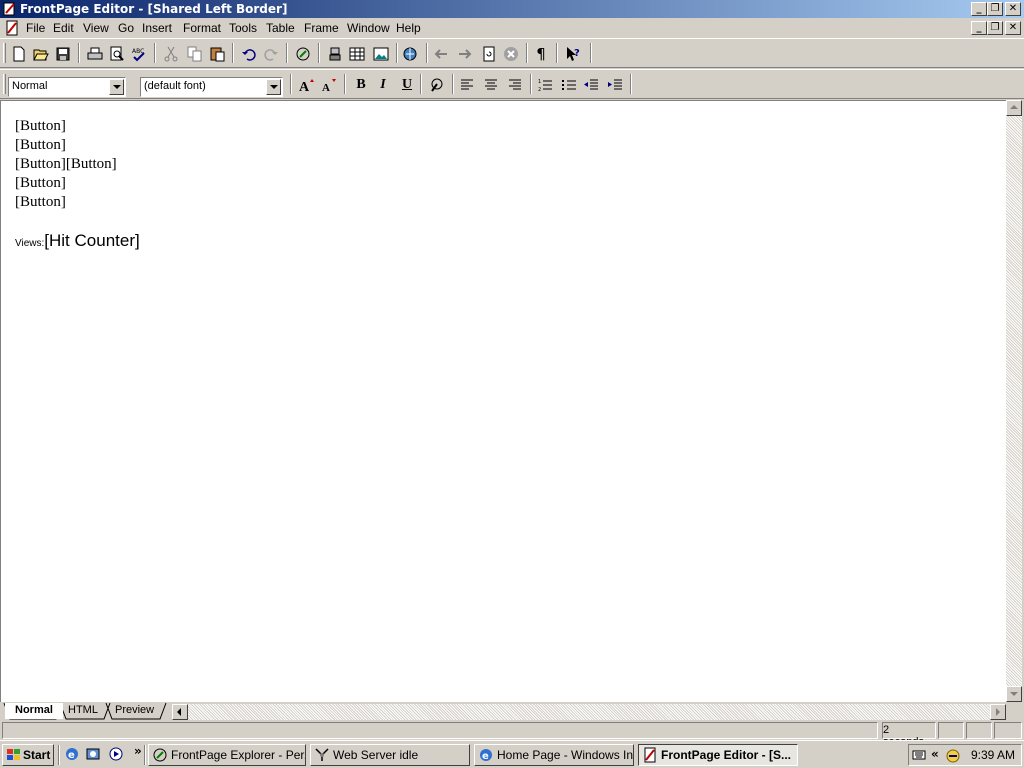 The height and width of the screenshot is (768, 1024). I want to click on menu-edit: Edit, so click(63, 28).